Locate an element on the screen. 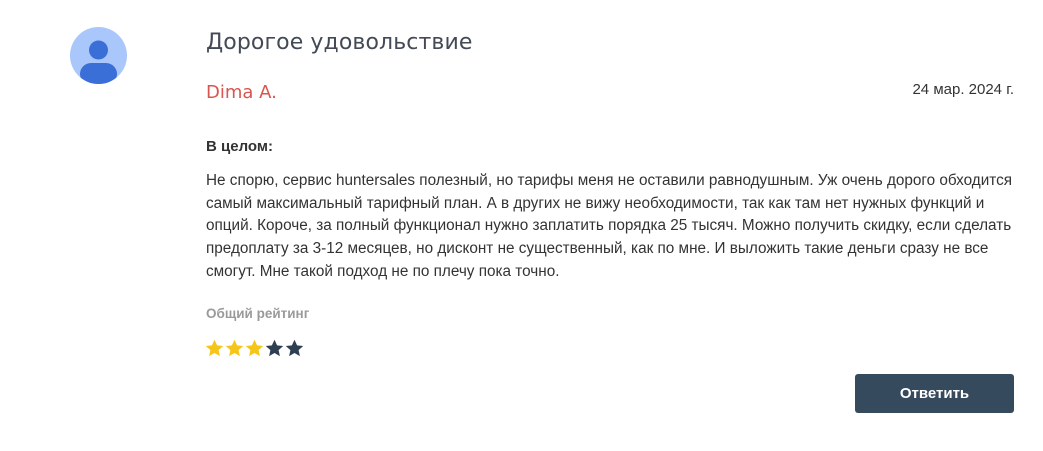  section-label-overall: В целом: is located at coordinates (239, 146).